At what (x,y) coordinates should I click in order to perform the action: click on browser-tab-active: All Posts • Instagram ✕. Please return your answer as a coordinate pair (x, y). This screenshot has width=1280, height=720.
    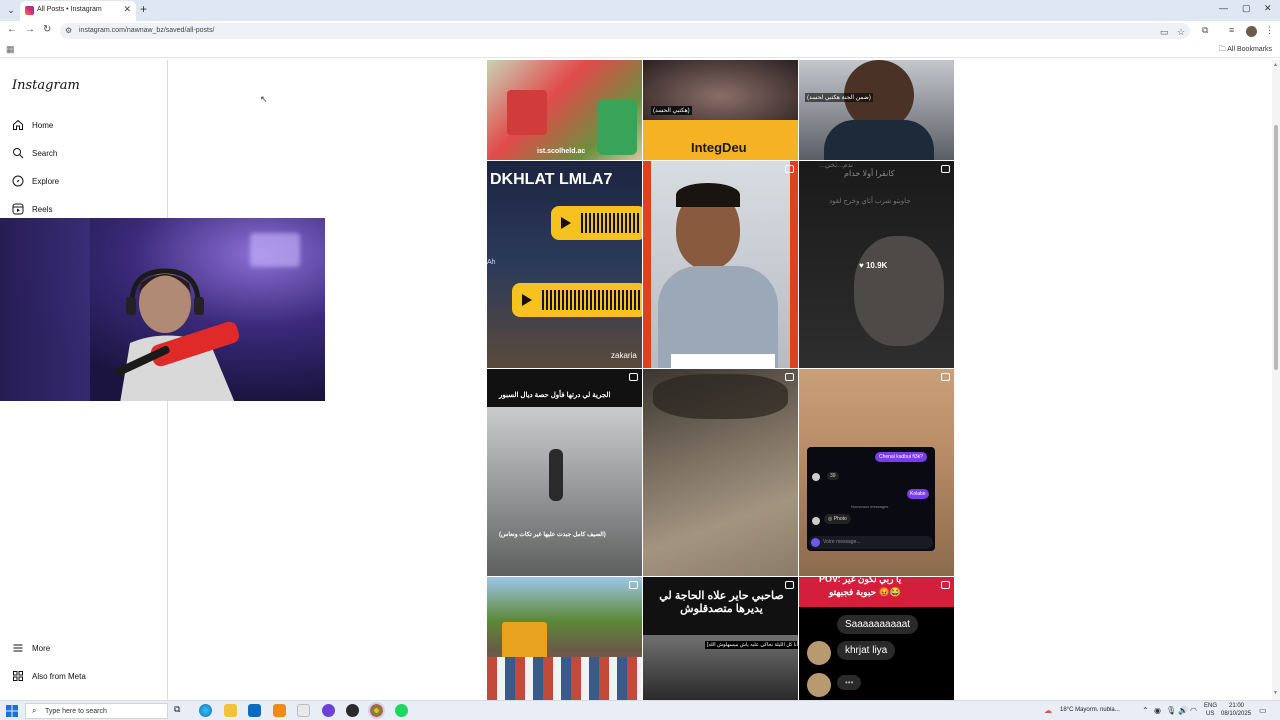
    Looking at the image, I should click on (78, 11).